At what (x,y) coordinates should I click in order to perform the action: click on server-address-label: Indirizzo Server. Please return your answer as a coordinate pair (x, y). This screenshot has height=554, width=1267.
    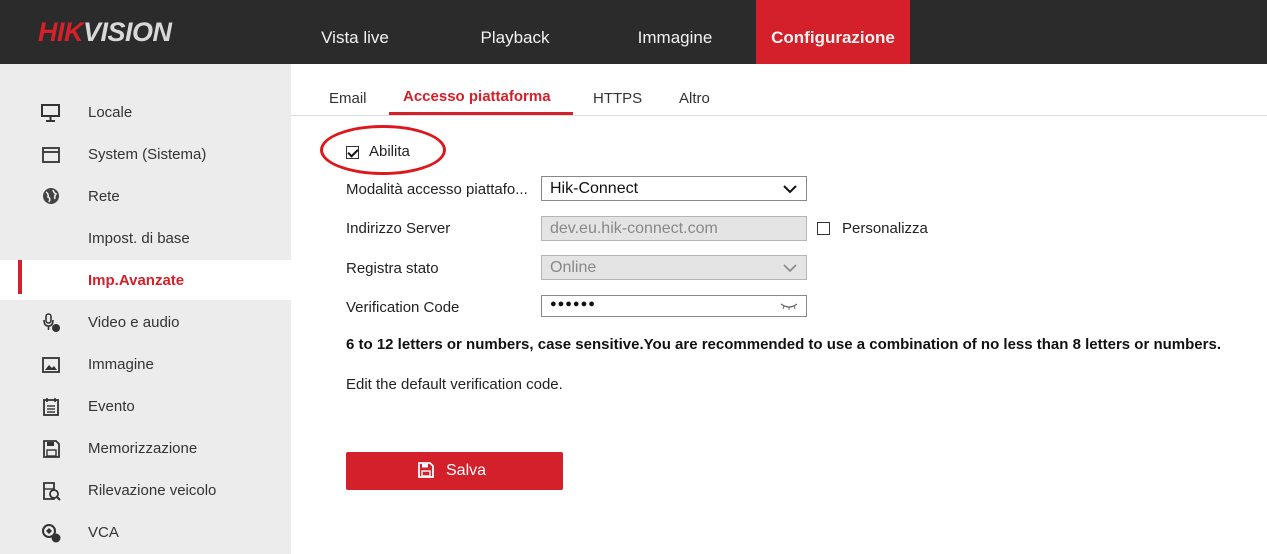
    Looking at the image, I should click on (398, 228).